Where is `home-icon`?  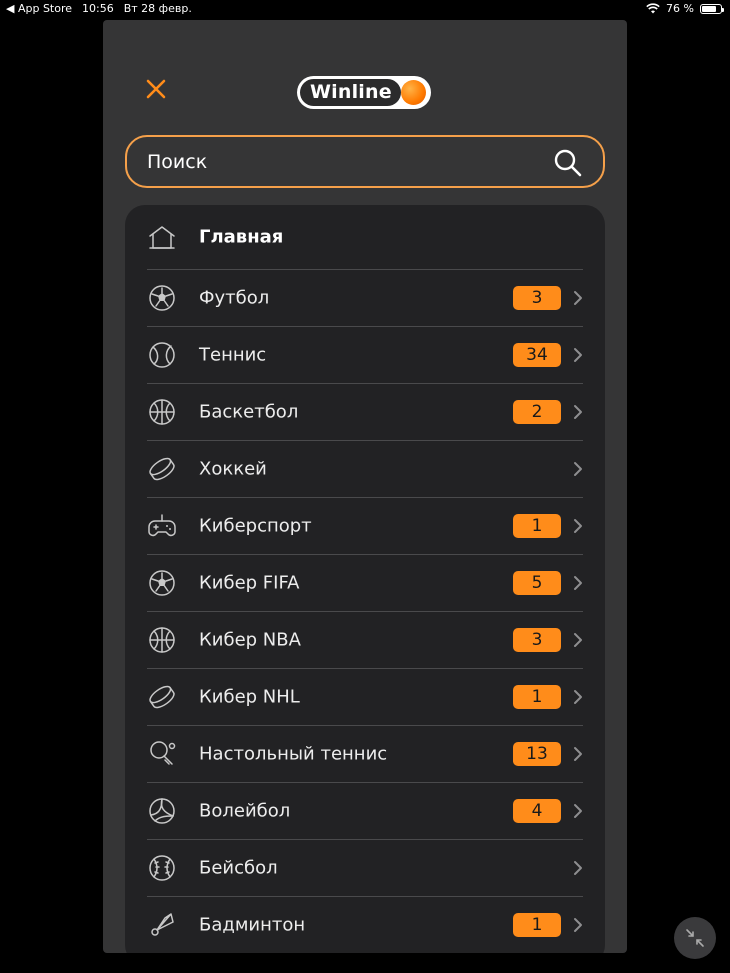
home-icon is located at coordinates (162, 237).